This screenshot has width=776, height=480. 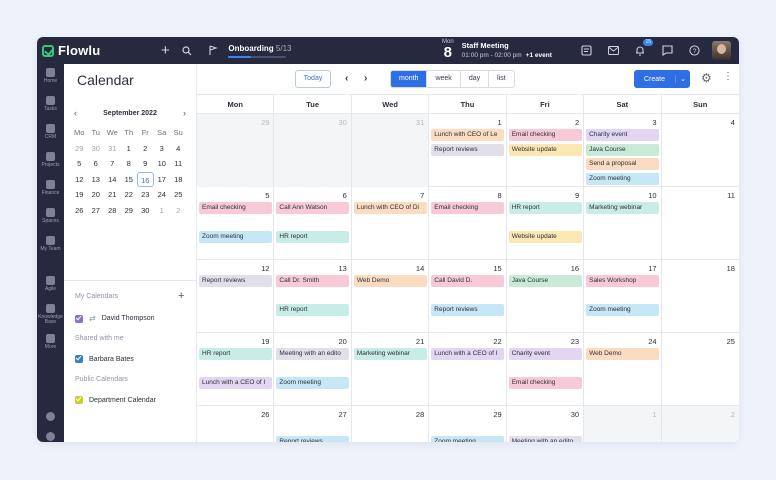 What do you see at coordinates (662, 79) in the screenshot?
I see `create-button: Create ⌄` at bounding box center [662, 79].